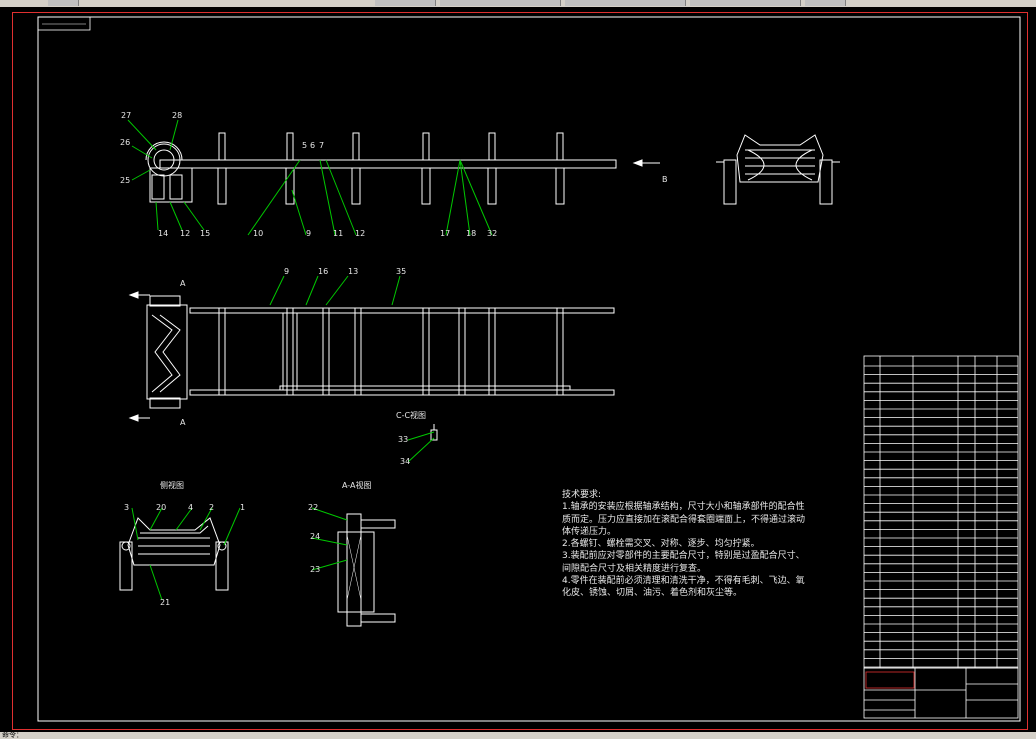 Image resolution: width=1036 pixels, height=739 pixels. What do you see at coordinates (322, 145) in the screenshot?
I see `front-part-number: 7` at bounding box center [322, 145].